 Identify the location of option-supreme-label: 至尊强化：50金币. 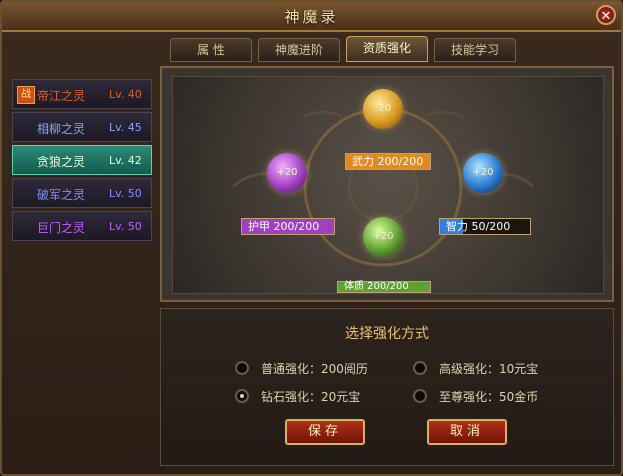
(489, 397).